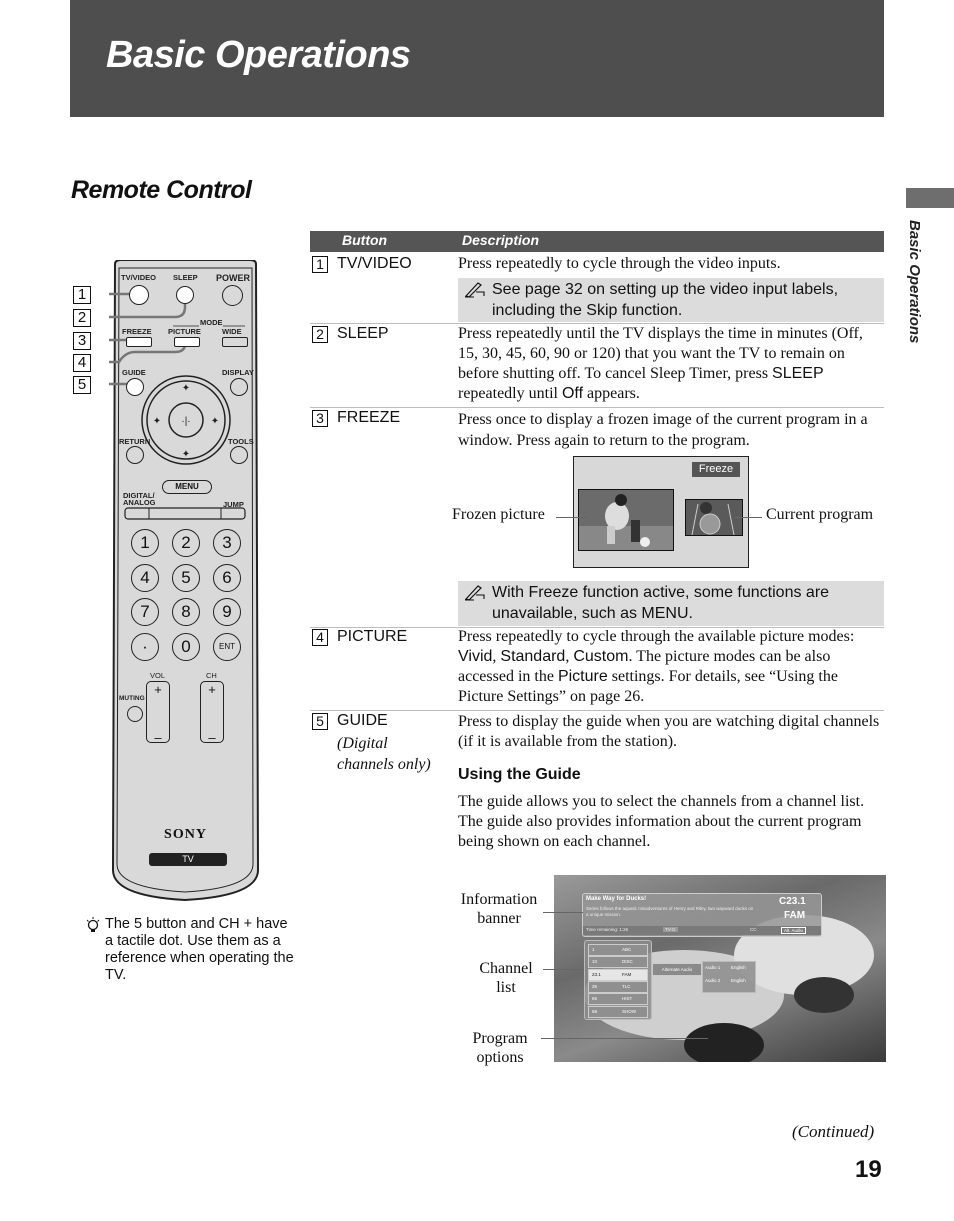 The width and height of the screenshot is (954, 1221). I want to click on row-number: 1, so click(320, 264).